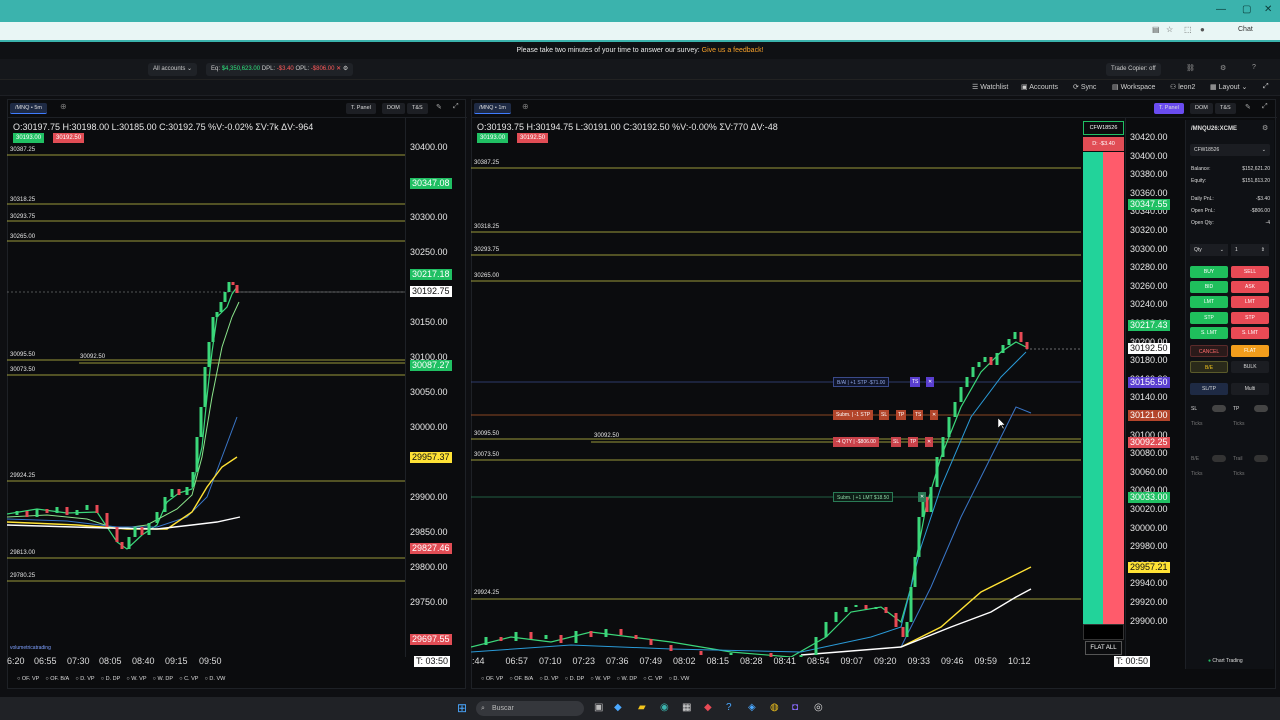 The image size is (1280, 720). What do you see at coordinates (1209, 272) in the screenshot?
I see `buy-button: BUY` at bounding box center [1209, 272].